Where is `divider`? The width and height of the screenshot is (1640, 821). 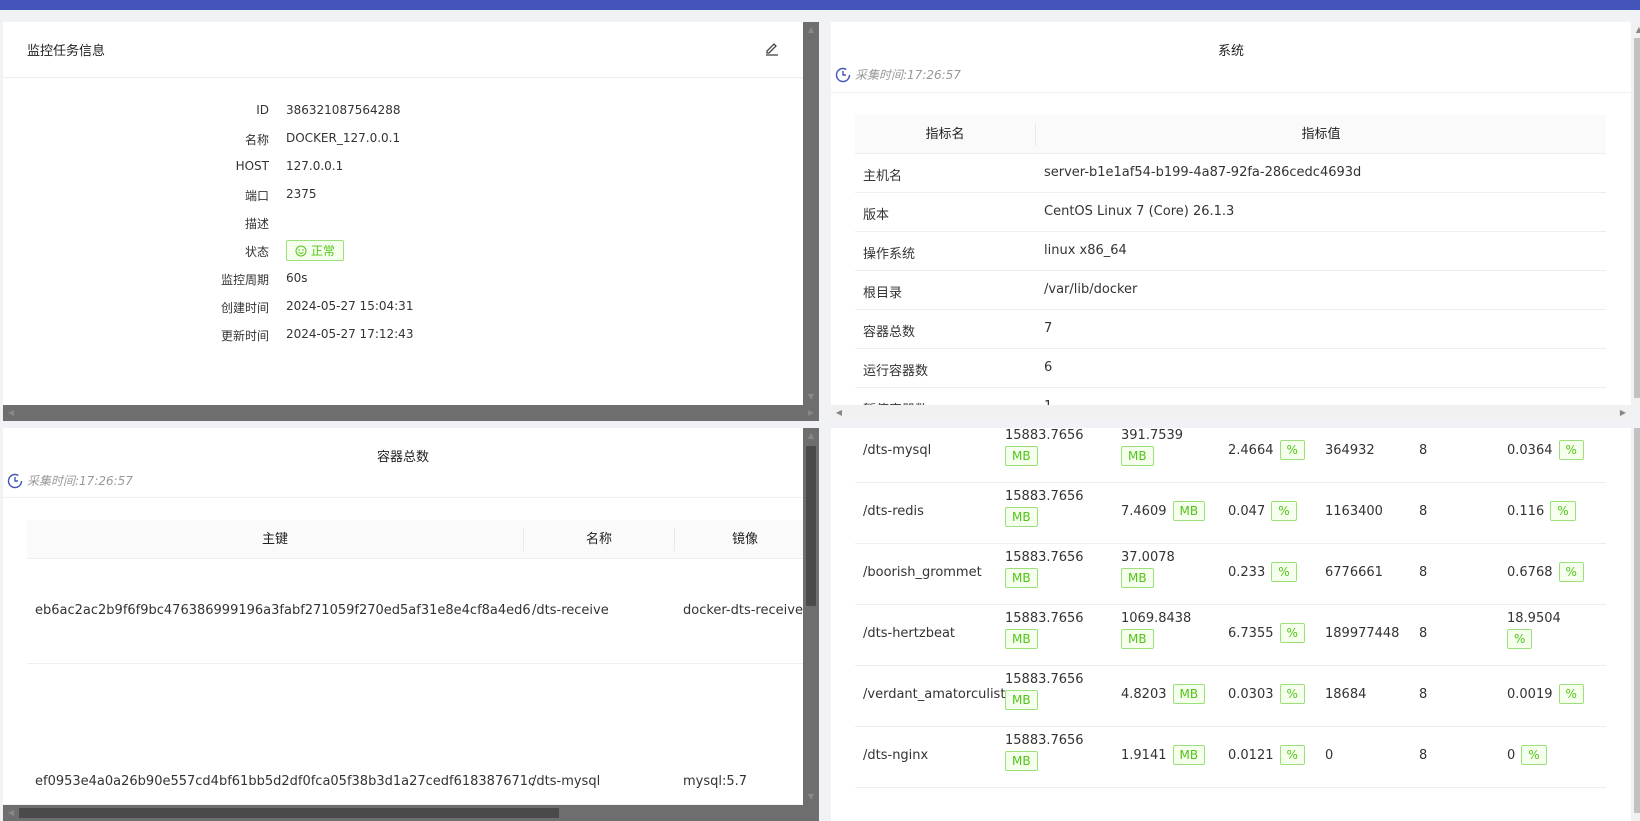 divider is located at coordinates (403, 497).